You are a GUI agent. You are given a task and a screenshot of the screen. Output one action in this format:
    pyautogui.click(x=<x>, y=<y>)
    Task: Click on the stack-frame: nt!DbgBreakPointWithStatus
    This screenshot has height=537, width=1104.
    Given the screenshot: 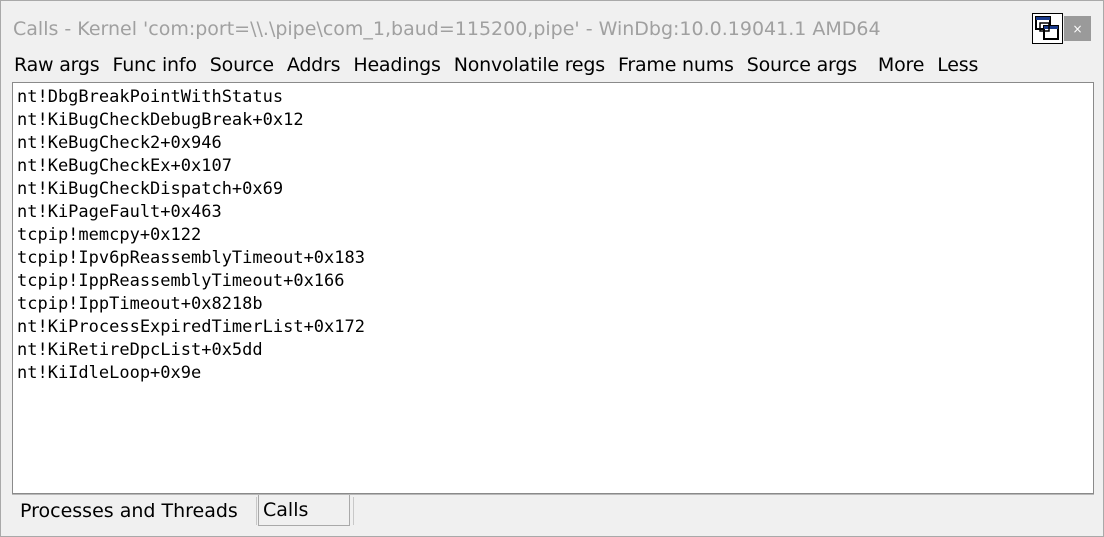 What is the action you would take?
    pyautogui.click(x=555, y=97)
    